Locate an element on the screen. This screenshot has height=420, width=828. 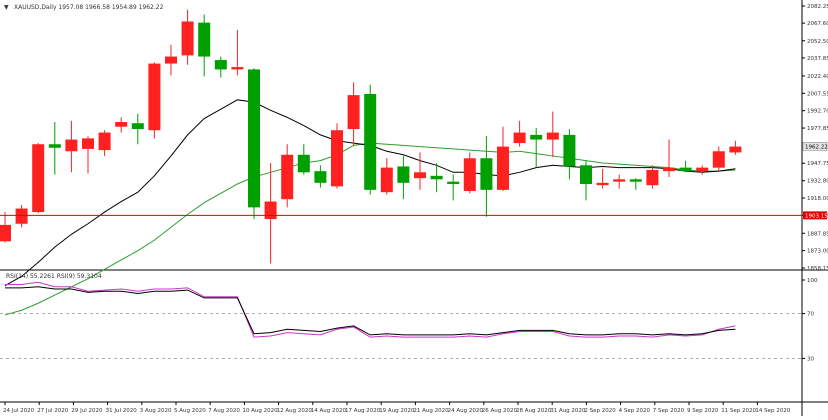
time-tick-label: 4 Sep 2020 is located at coordinates (635, 411).